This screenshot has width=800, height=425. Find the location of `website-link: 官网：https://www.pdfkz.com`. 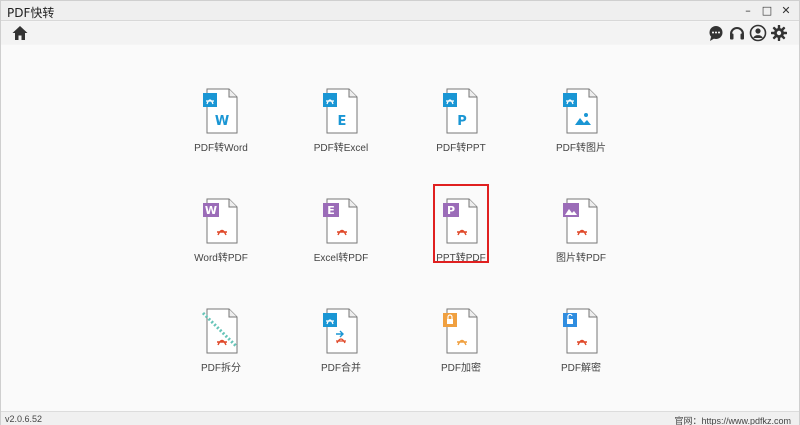

website-link: 官网：https://www.pdfkz.com is located at coordinates (732, 419).